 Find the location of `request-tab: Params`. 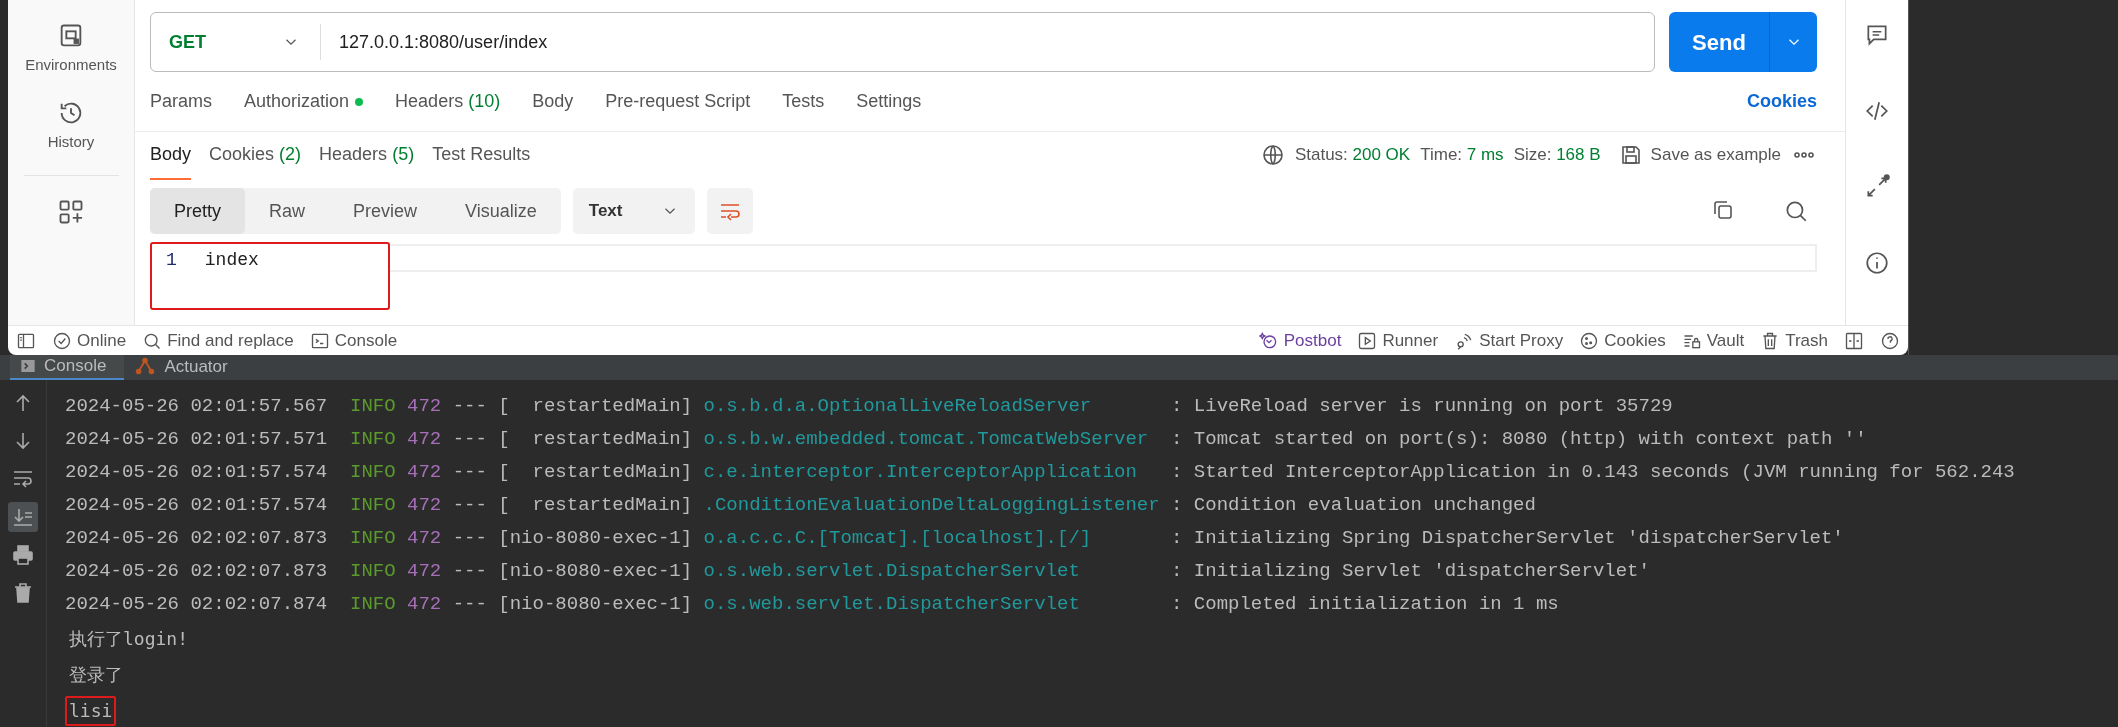

request-tab: Params is located at coordinates (181, 101).